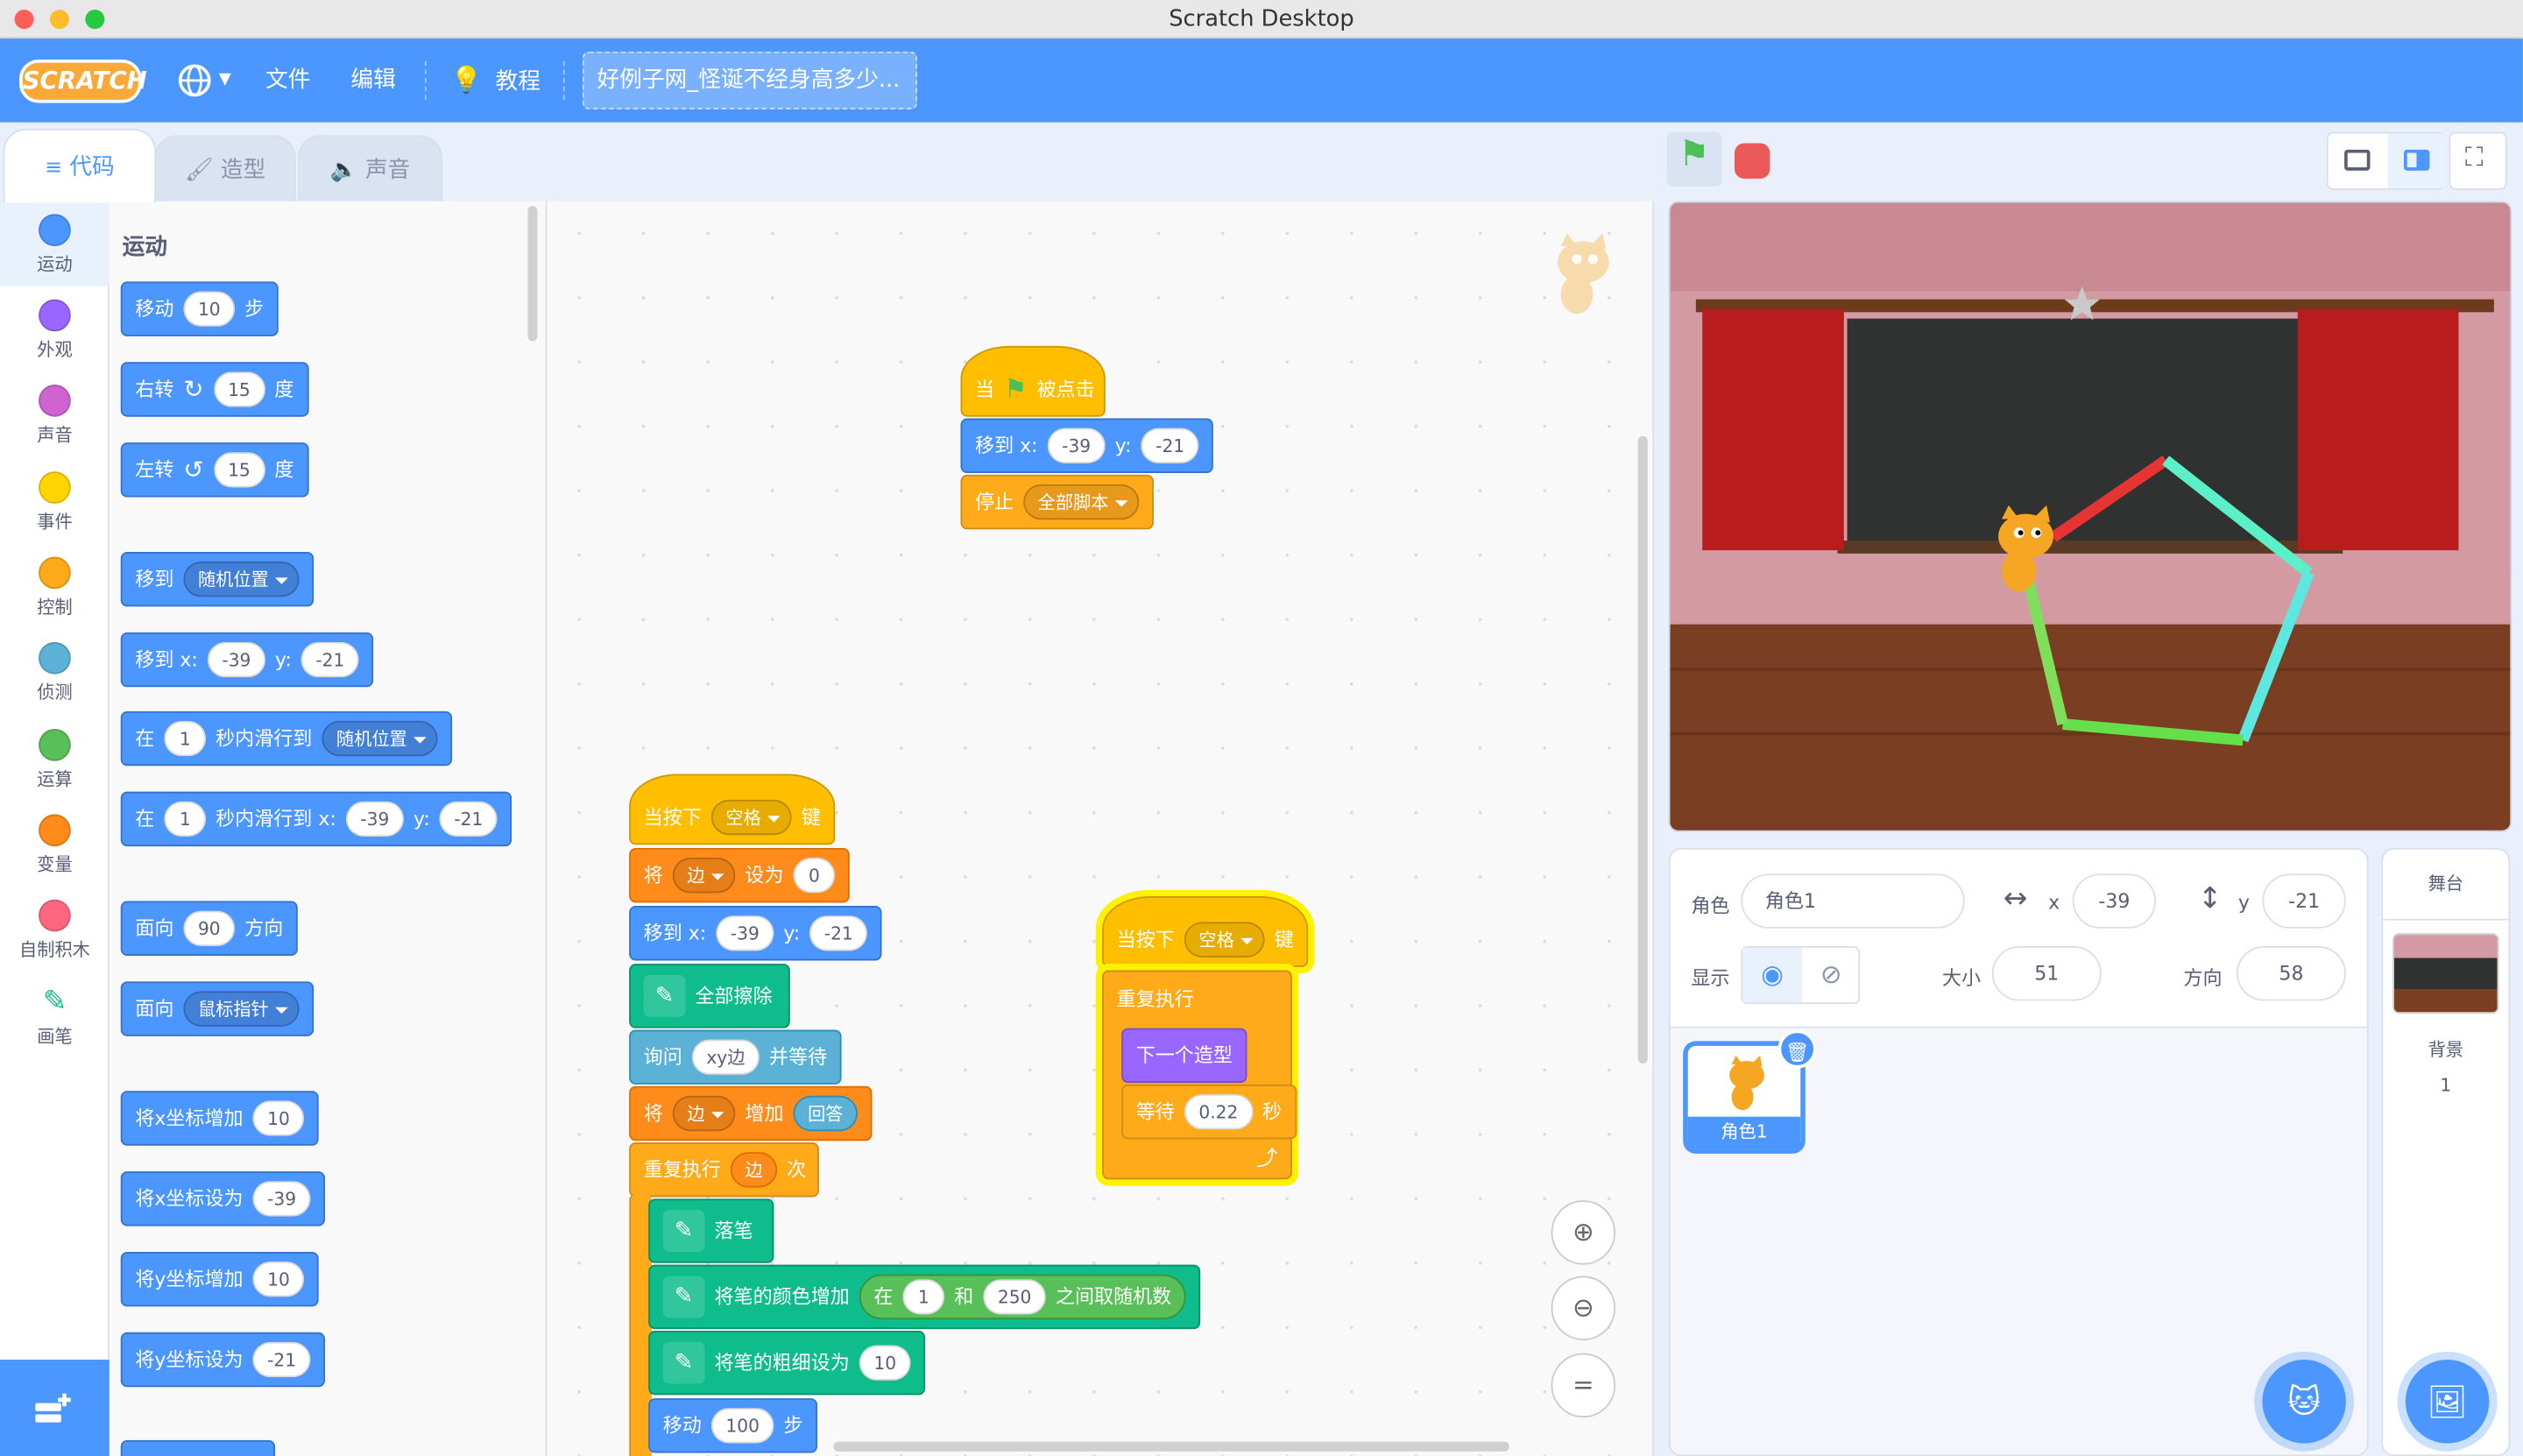  What do you see at coordinates (1184, 1056) in the screenshot?
I see `block-next-costume: 下一个造型` at bounding box center [1184, 1056].